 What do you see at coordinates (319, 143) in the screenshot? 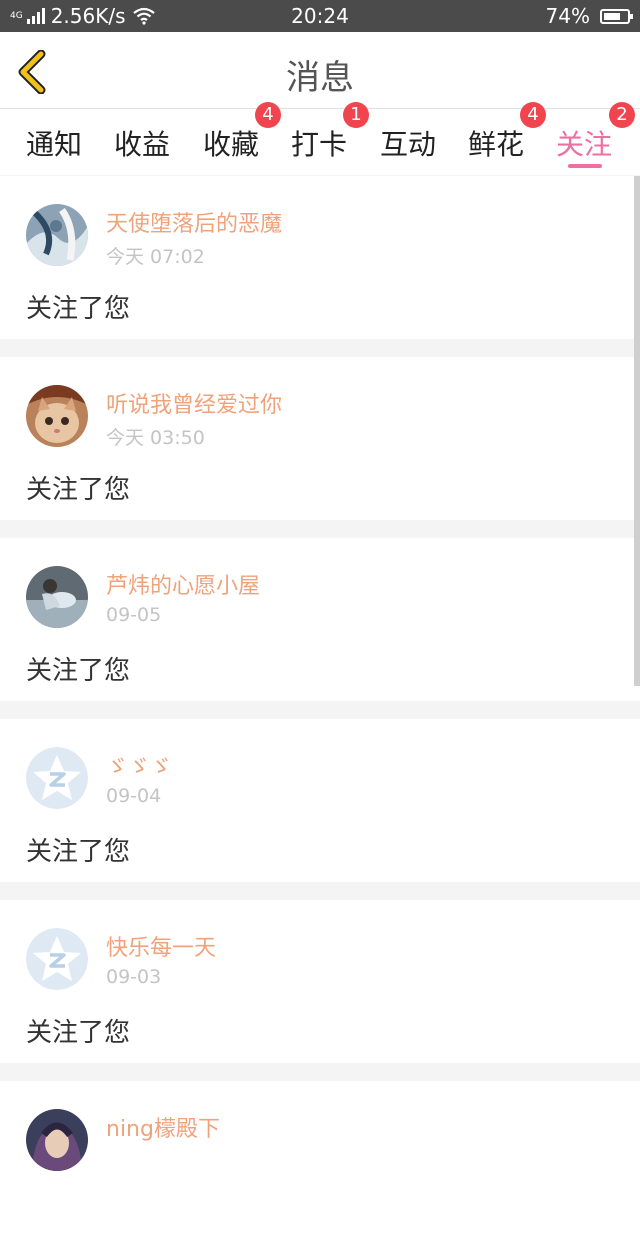
I see `tab-checkin: 打卡` at bounding box center [319, 143].